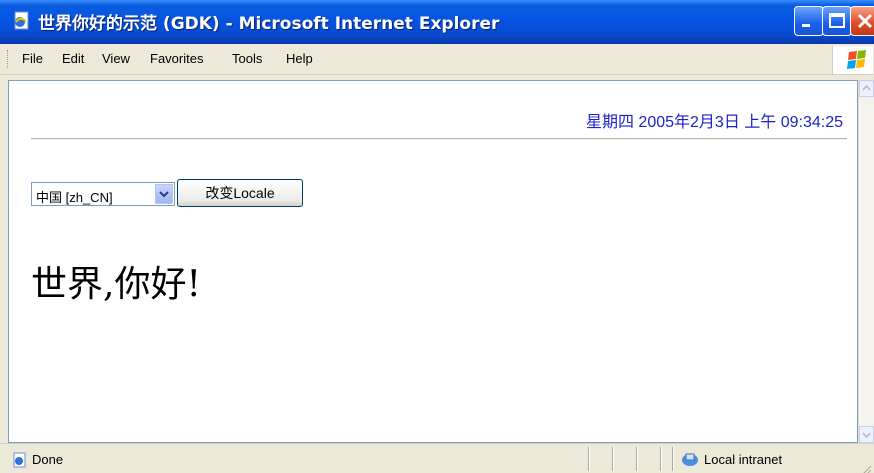  Describe the element at coordinates (714, 122) in the screenshot. I see `date-time-display: 星期四 2005年2月3日 上午 09:34:25` at that location.